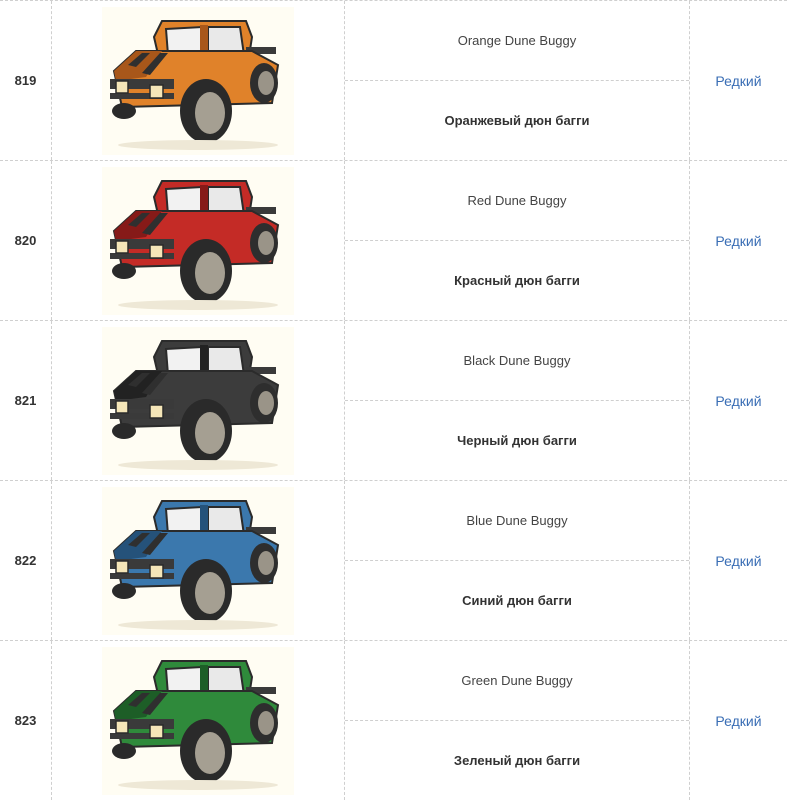 The image size is (787, 800). I want to click on orange-dune-buggy-icon, so click(198, 81).